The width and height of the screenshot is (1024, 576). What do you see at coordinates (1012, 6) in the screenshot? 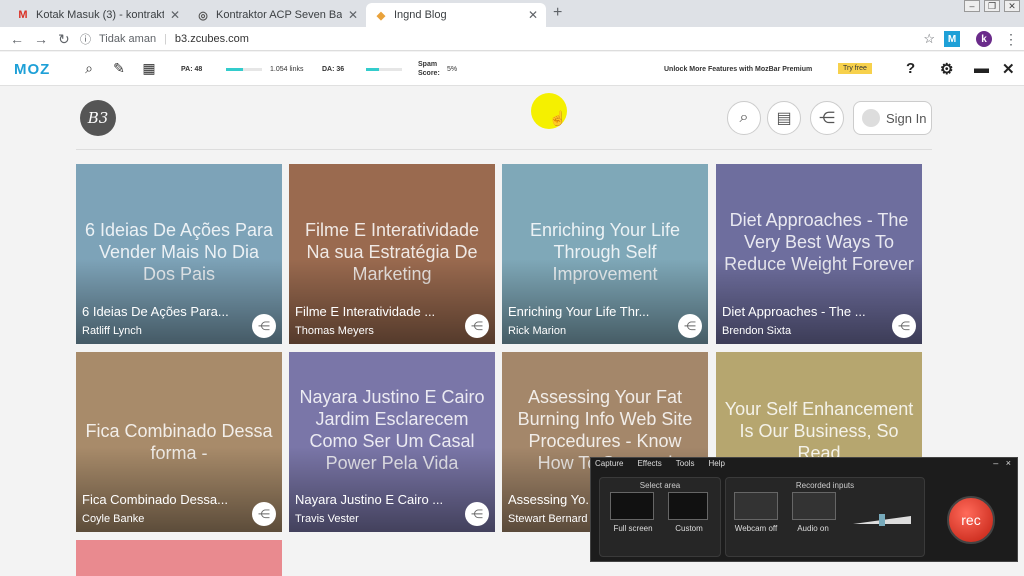
I see `close-window-icon: ✕` at bounding box center [1012, 6].